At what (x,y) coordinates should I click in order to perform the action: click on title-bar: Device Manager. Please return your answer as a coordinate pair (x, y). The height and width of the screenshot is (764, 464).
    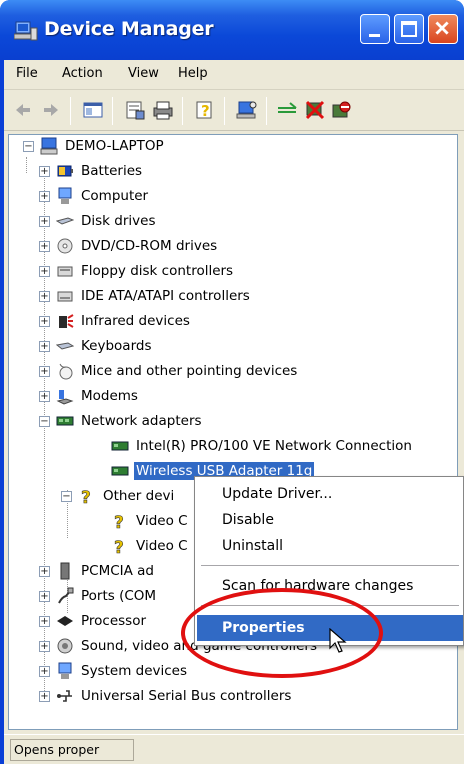
    Looking at the image, I should click on (232, 30).